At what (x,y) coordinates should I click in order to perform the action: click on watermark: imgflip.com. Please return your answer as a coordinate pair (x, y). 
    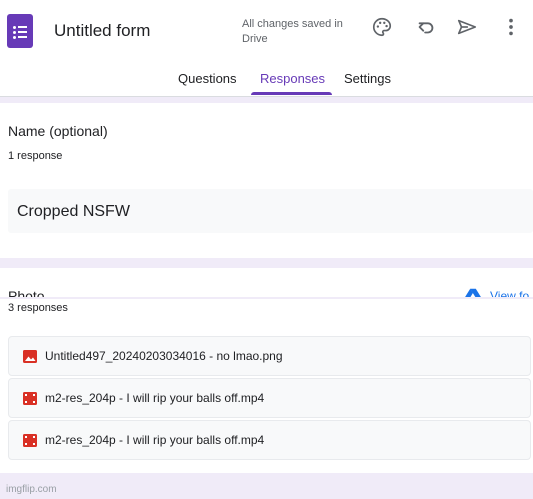
    Looking at the image, I should click on (31, 489).